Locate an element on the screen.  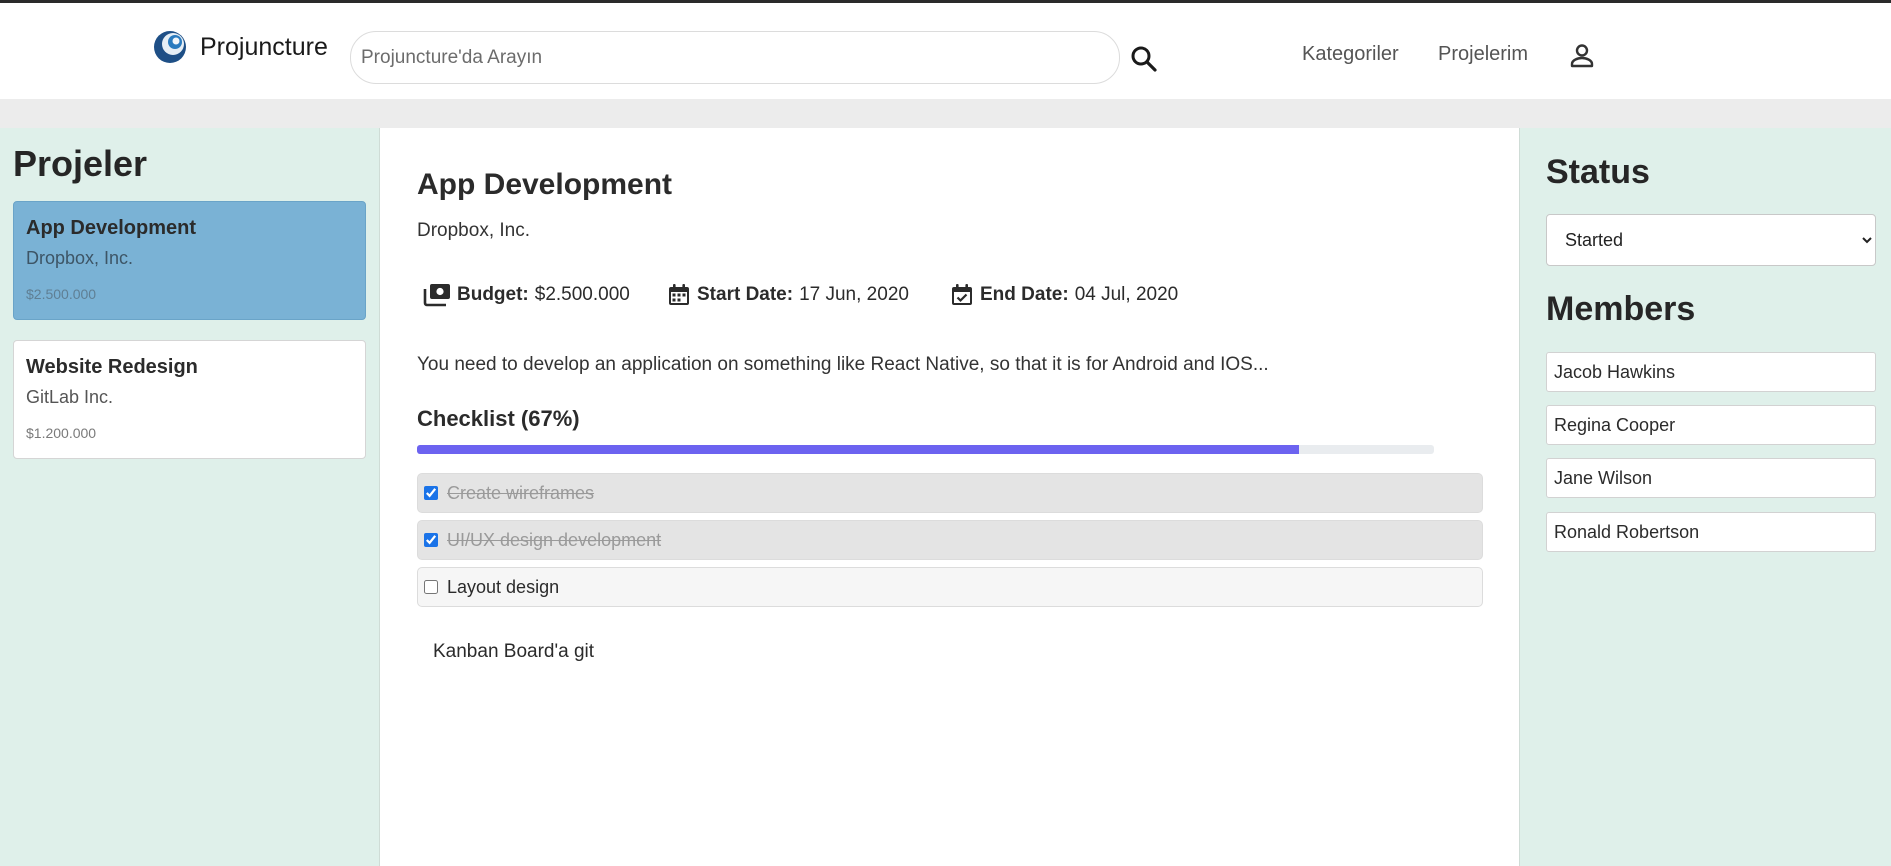
search-icon is located at coordinates (1144, 59).